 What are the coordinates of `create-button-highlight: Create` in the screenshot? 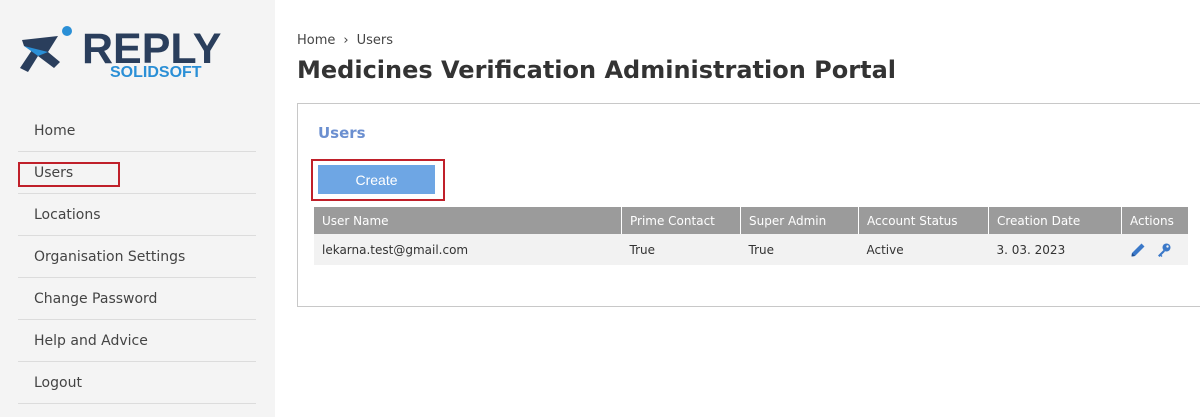 It's located at (378, 180).